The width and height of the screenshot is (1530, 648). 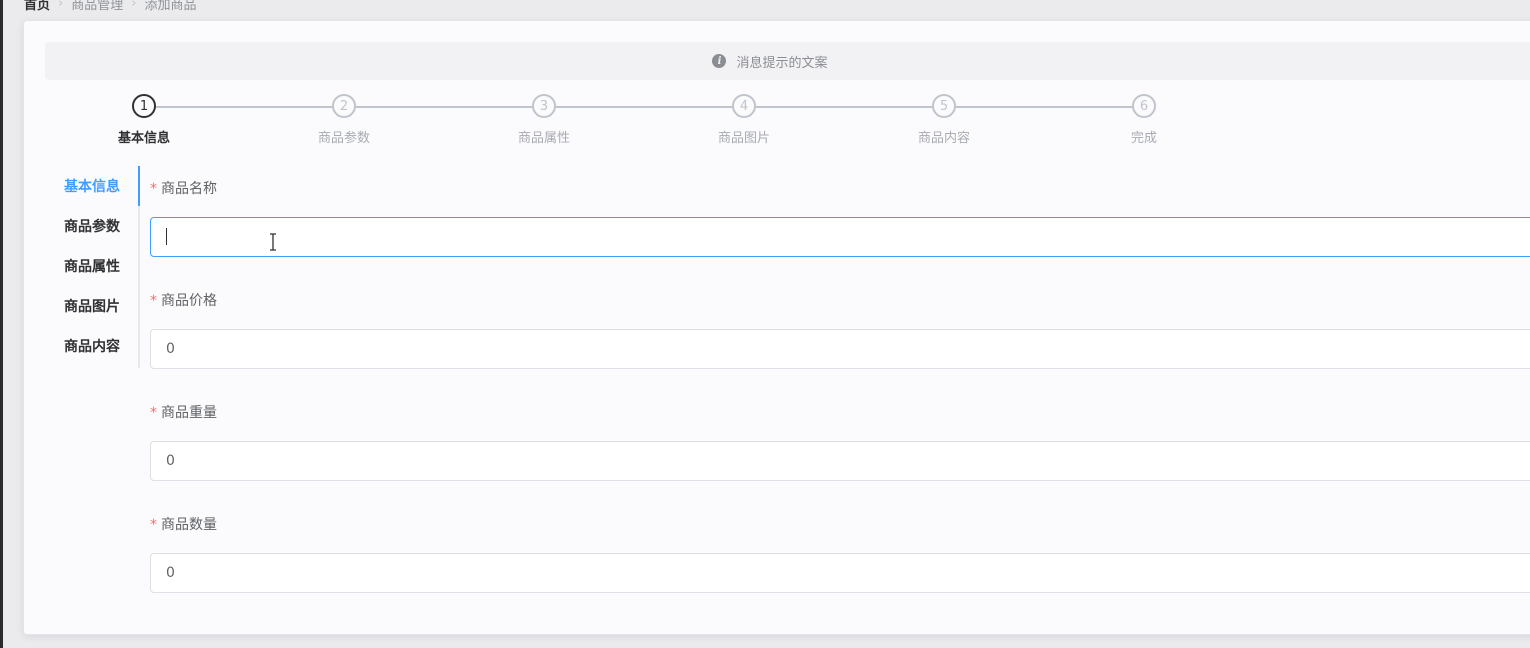 What do you see at coordinates (1144, 120) in the screenshot?
I see `step-6: 6 完成` at bounding box center [1144, 120].